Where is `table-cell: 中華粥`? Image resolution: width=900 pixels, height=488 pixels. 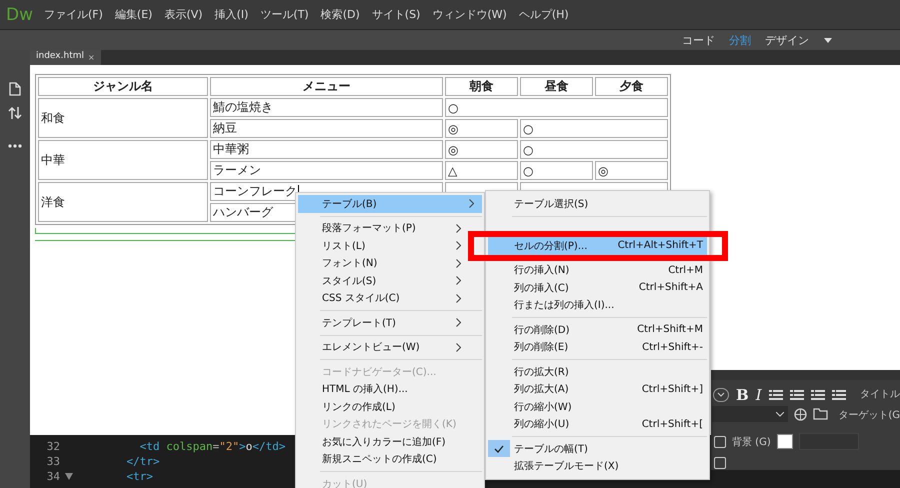 table-cell: 中華粥 is located at coordinates (326, 149).